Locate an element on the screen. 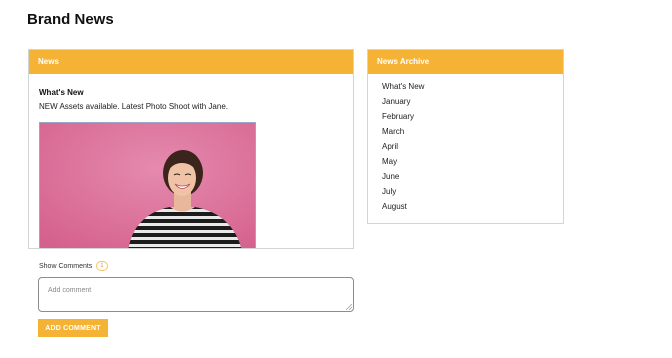  news-archive-header: News Archive is located at coordinates (465, 62).